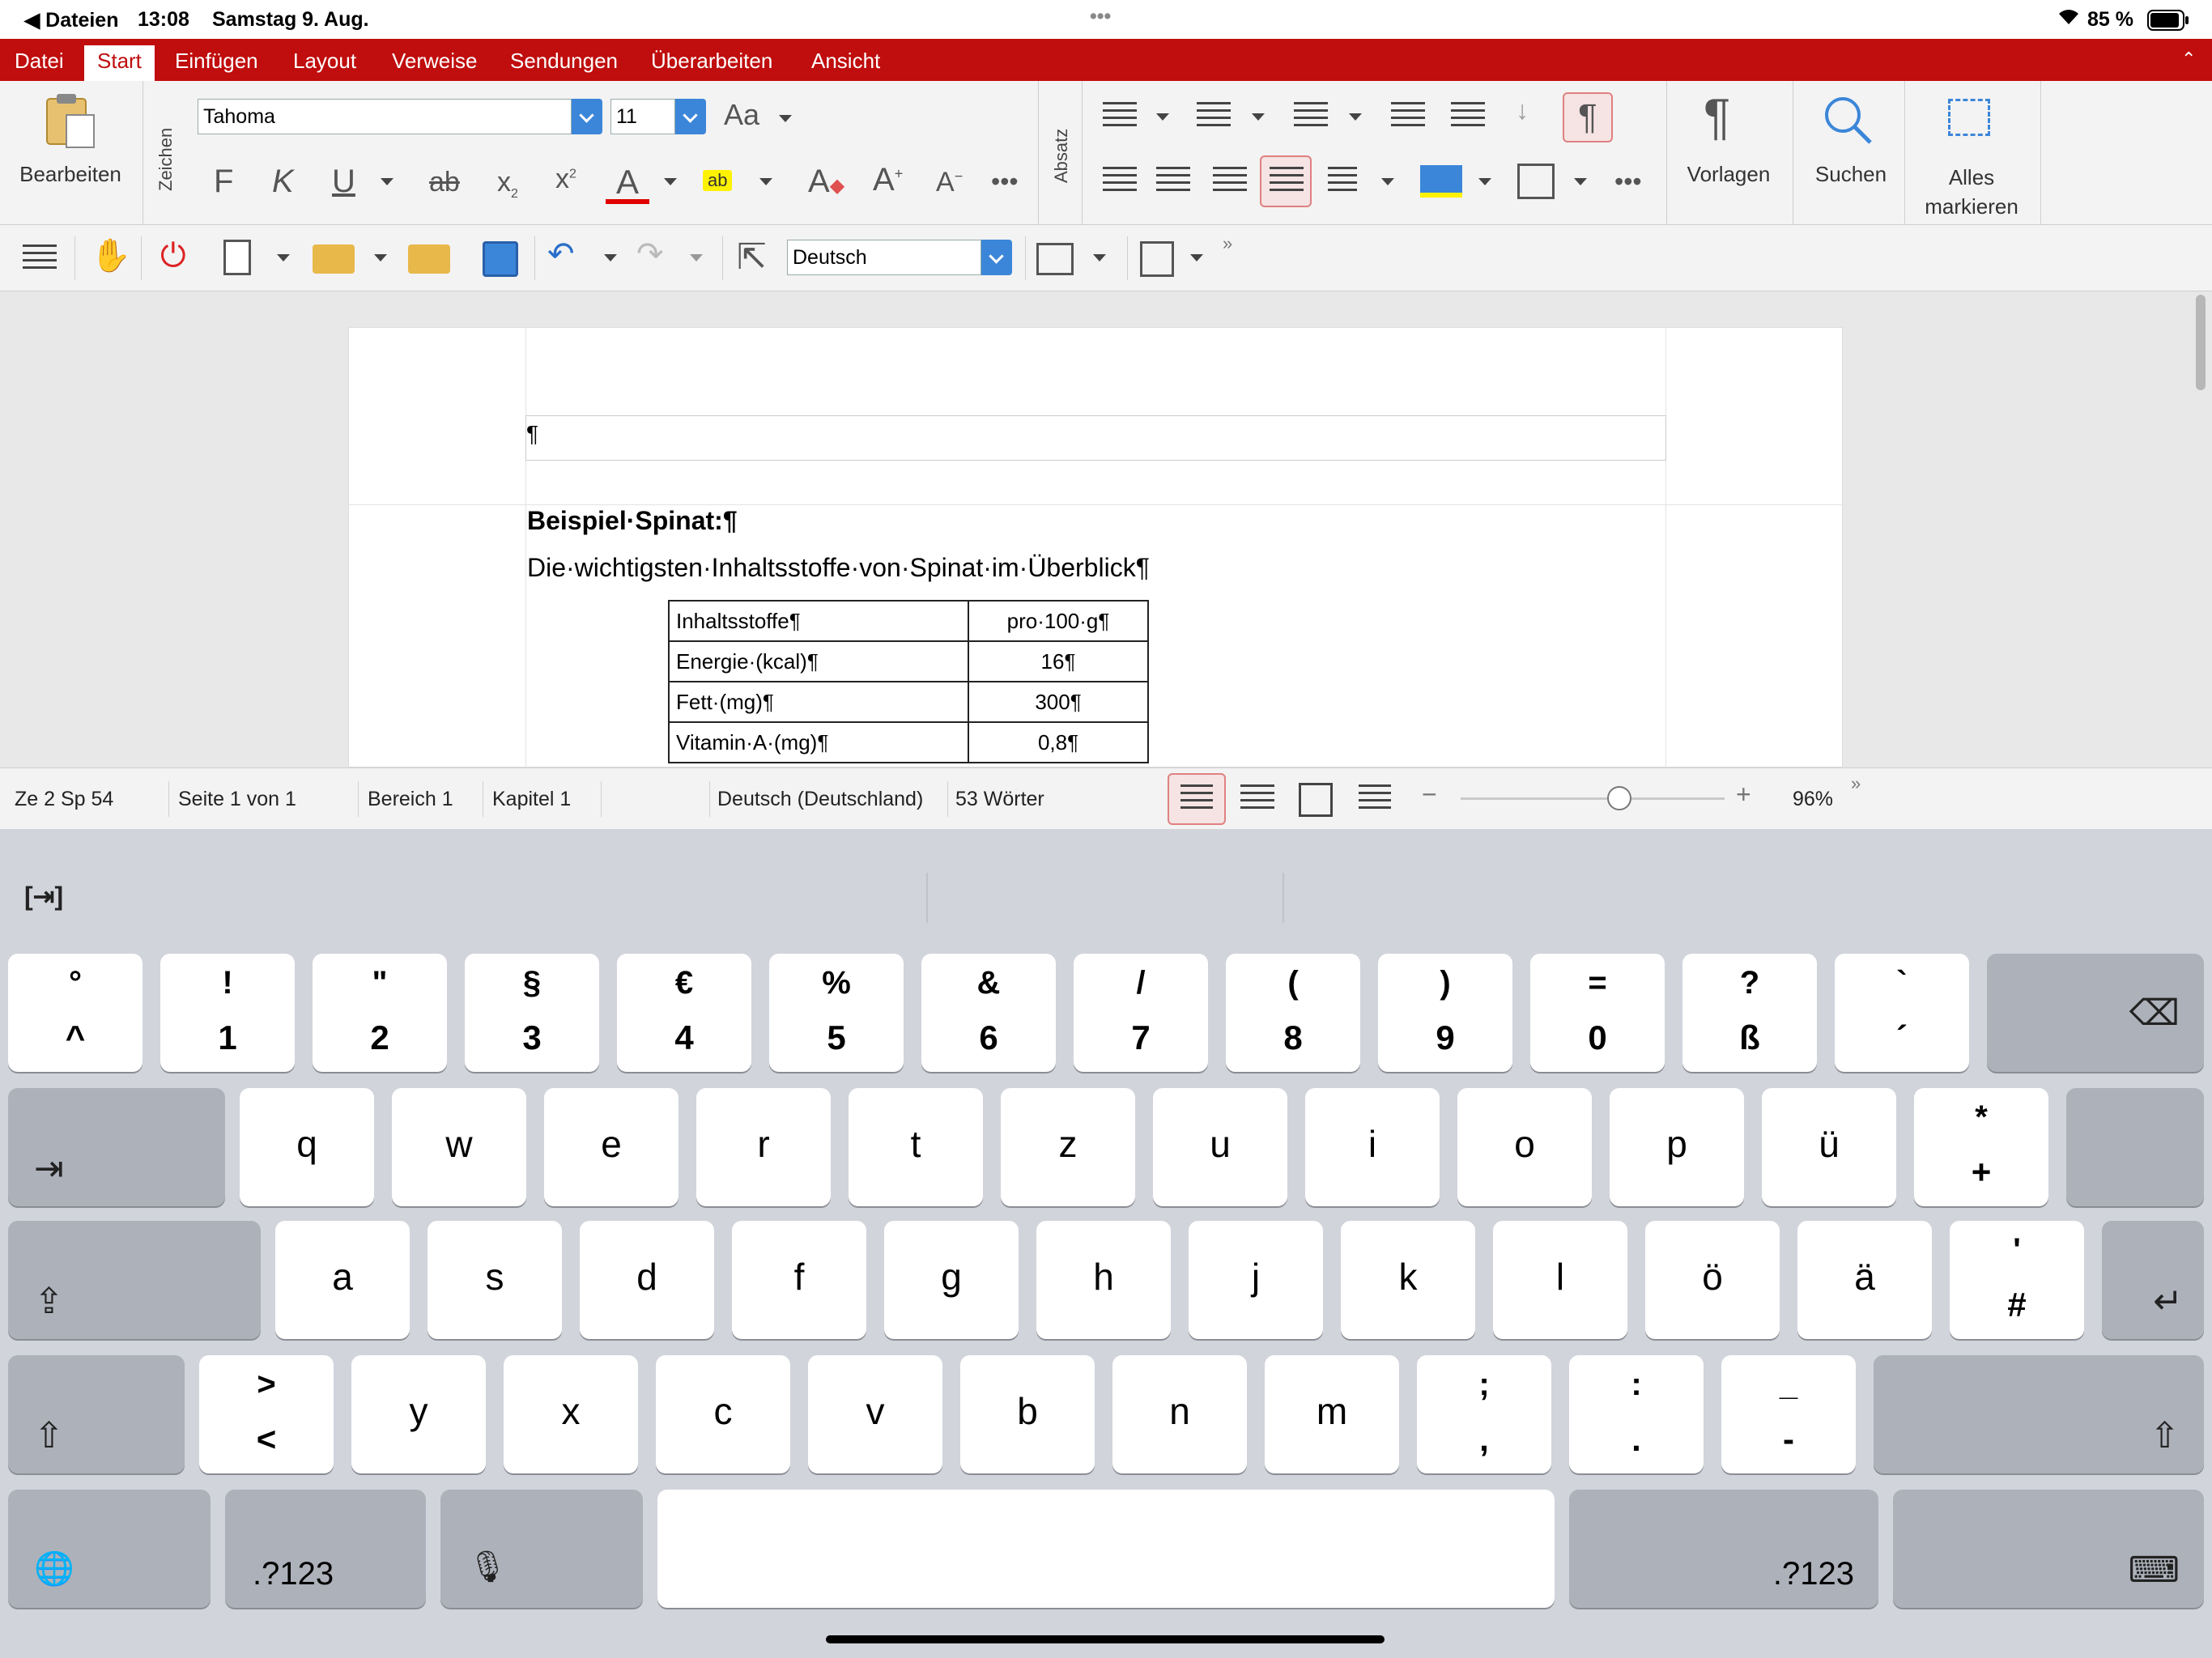  Describe the element at coordinates (1059, 742) in the screenshot. I see `table-cell: 0,8¶` at that location.